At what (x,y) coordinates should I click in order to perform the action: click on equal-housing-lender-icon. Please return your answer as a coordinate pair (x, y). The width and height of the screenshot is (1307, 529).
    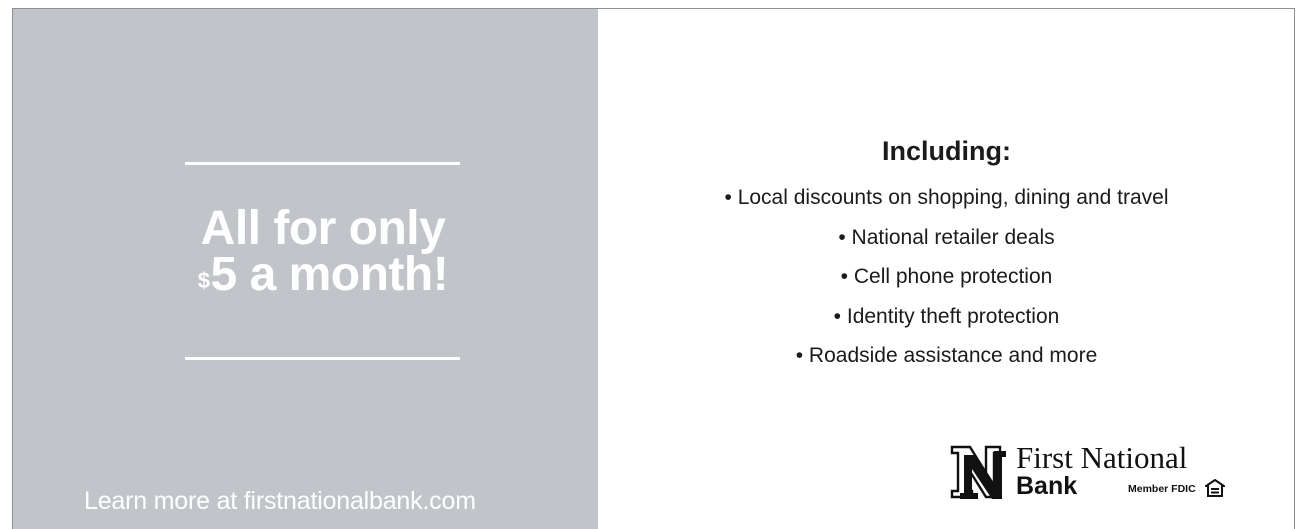
    Looking at the image, I should click on (1215, 488).